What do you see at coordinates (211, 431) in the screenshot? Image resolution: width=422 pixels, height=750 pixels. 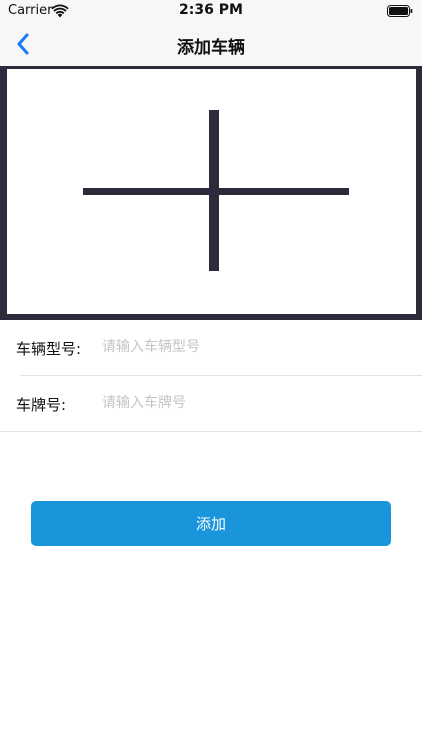 I see `row-divider` at bounding box center [211, 431].